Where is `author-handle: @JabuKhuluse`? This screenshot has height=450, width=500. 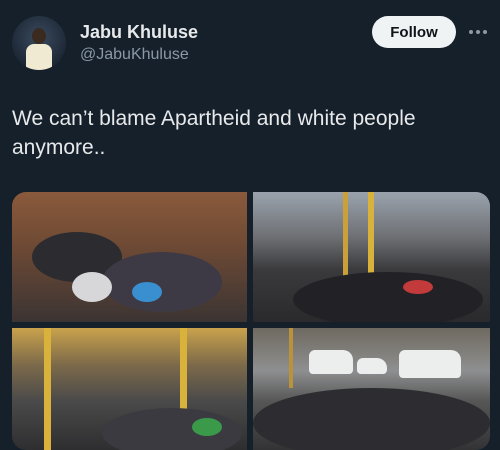 author-handle: @JabuKhuluse is located at coordinates (134, 55).